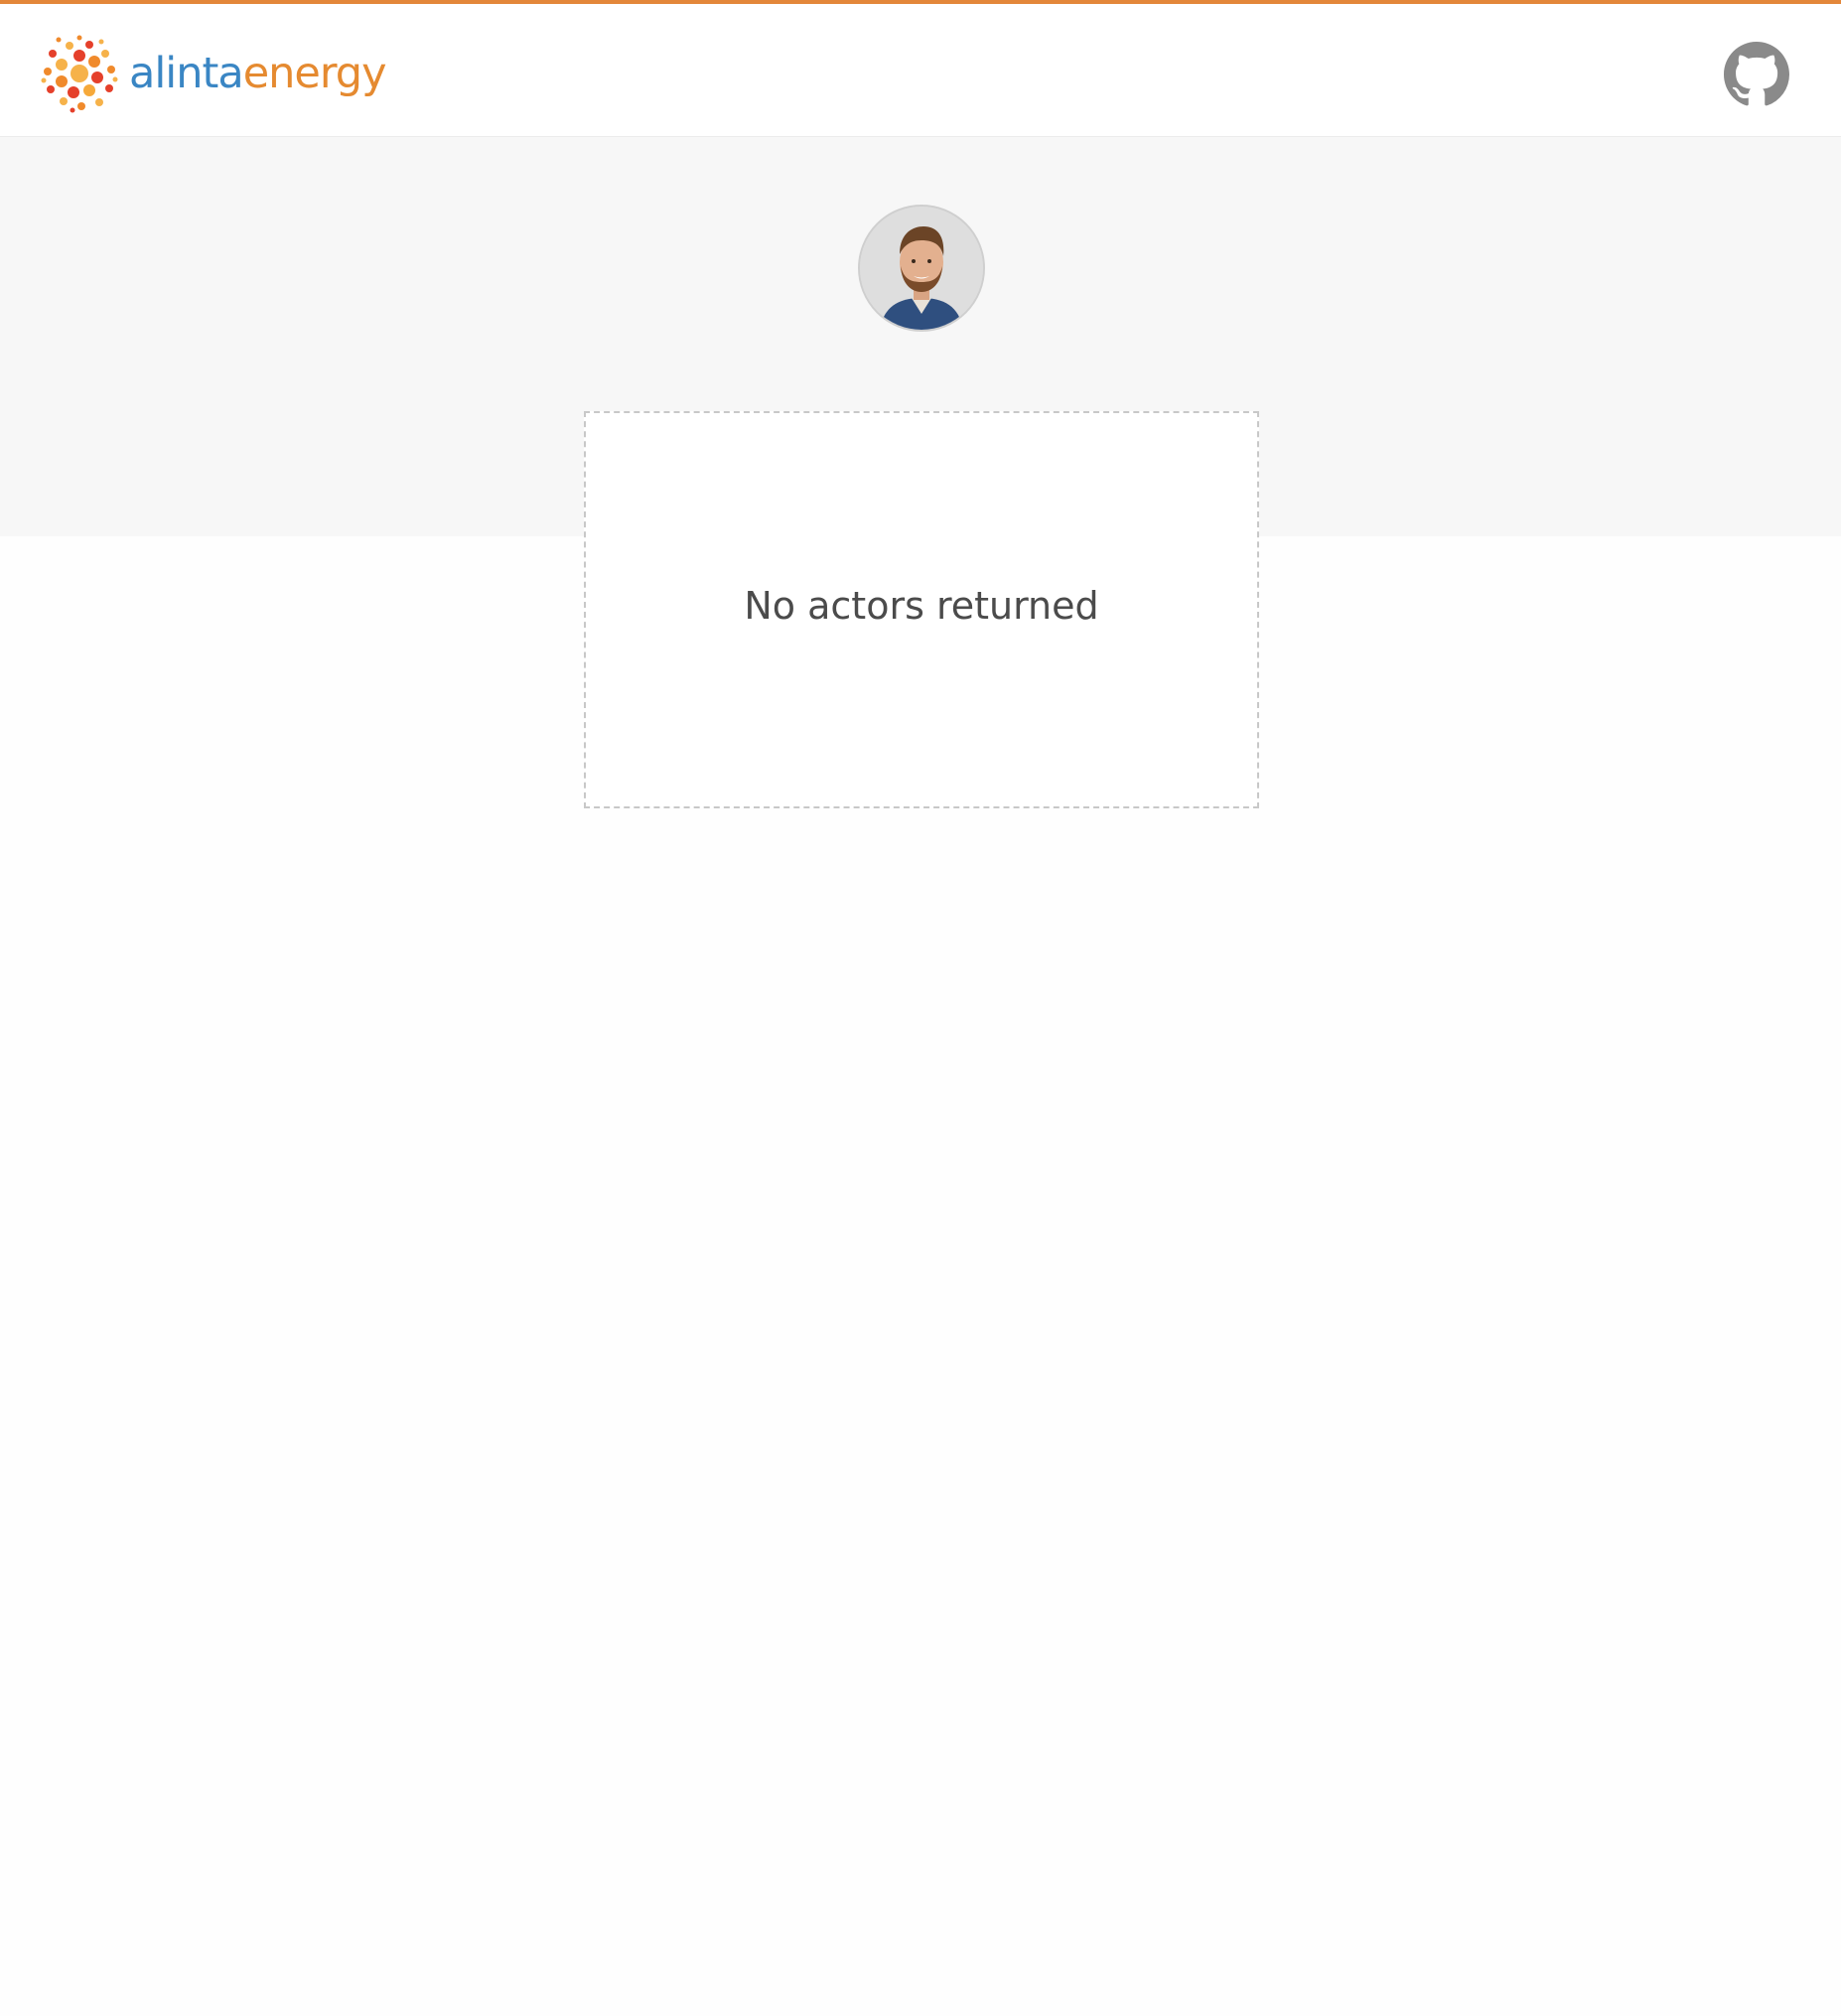 The width and height of the screenshot is (1841, 2016). I want to click on github-icon, so click(1756, 74).